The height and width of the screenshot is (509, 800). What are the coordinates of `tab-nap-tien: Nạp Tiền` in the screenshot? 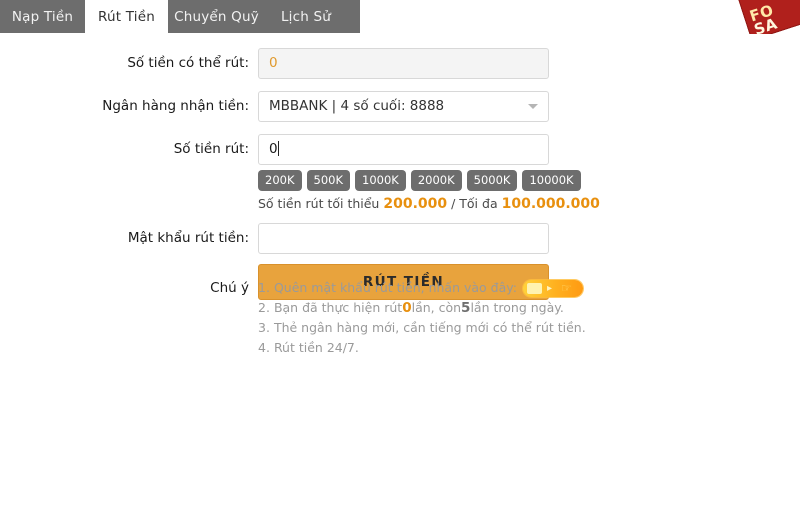 It's located at (42, 16).